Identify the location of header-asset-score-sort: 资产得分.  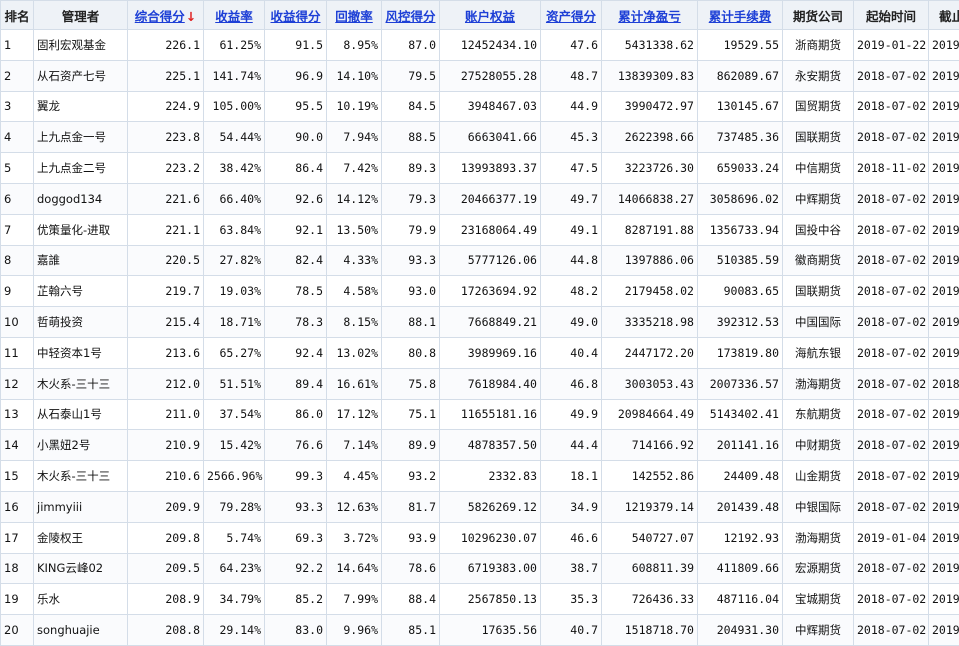
(571, 15).